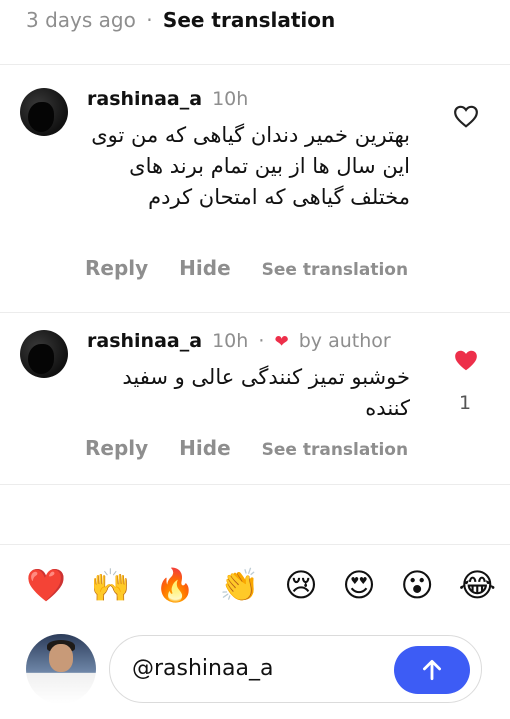 The height and width of the screenshot is (719, 510). I want to click on comment-input-value: @rashinaa_a, so click(202, 668).